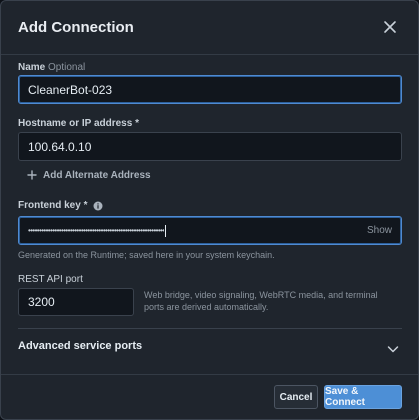  Describe the element at coordinates (363, 397) in the screenshot. I see `save-and-connect-button: Save & Connect` at that location.